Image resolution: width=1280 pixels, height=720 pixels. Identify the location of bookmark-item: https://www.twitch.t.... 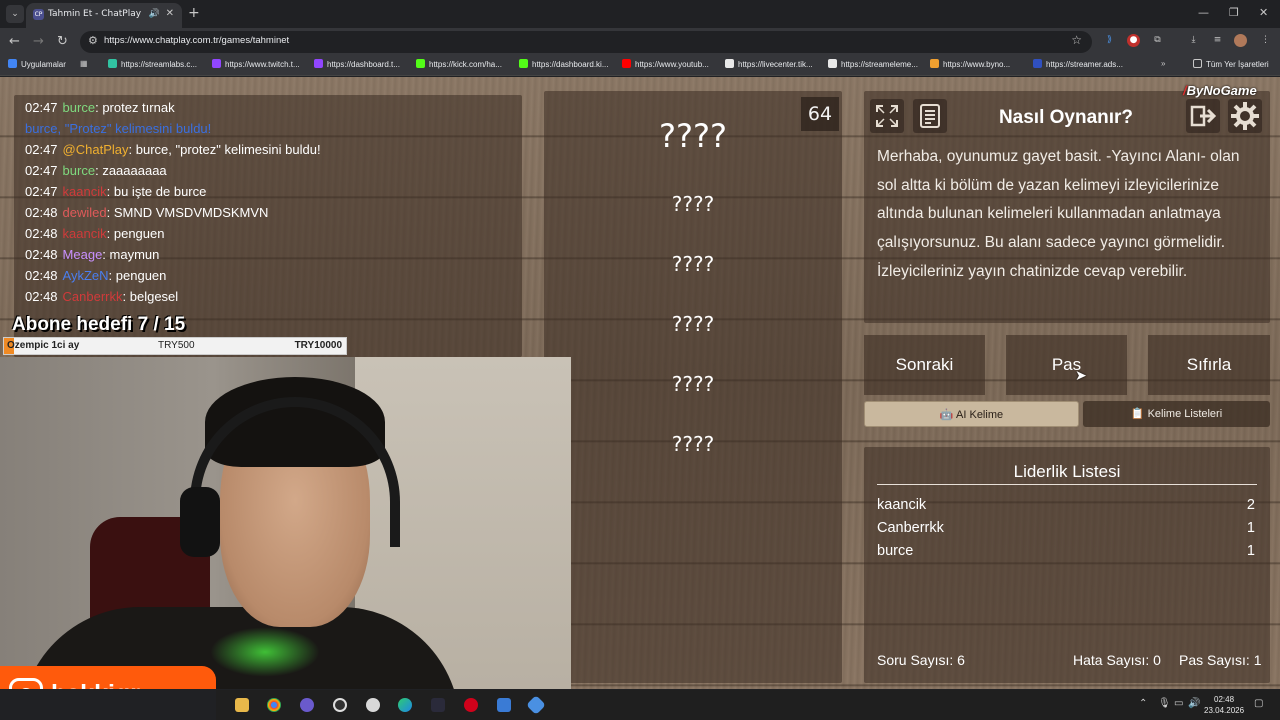
(256, 64).